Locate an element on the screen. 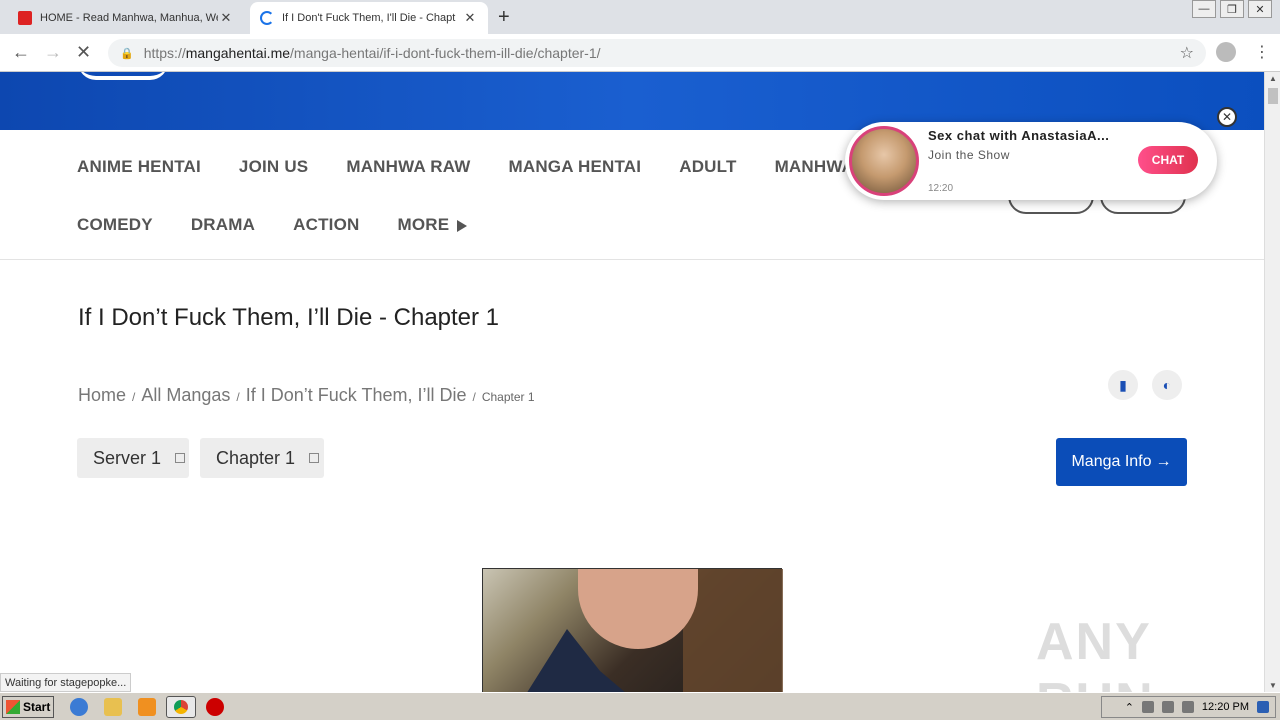  manga-info-label: Manga Info is located at coordinates (1111, 461).